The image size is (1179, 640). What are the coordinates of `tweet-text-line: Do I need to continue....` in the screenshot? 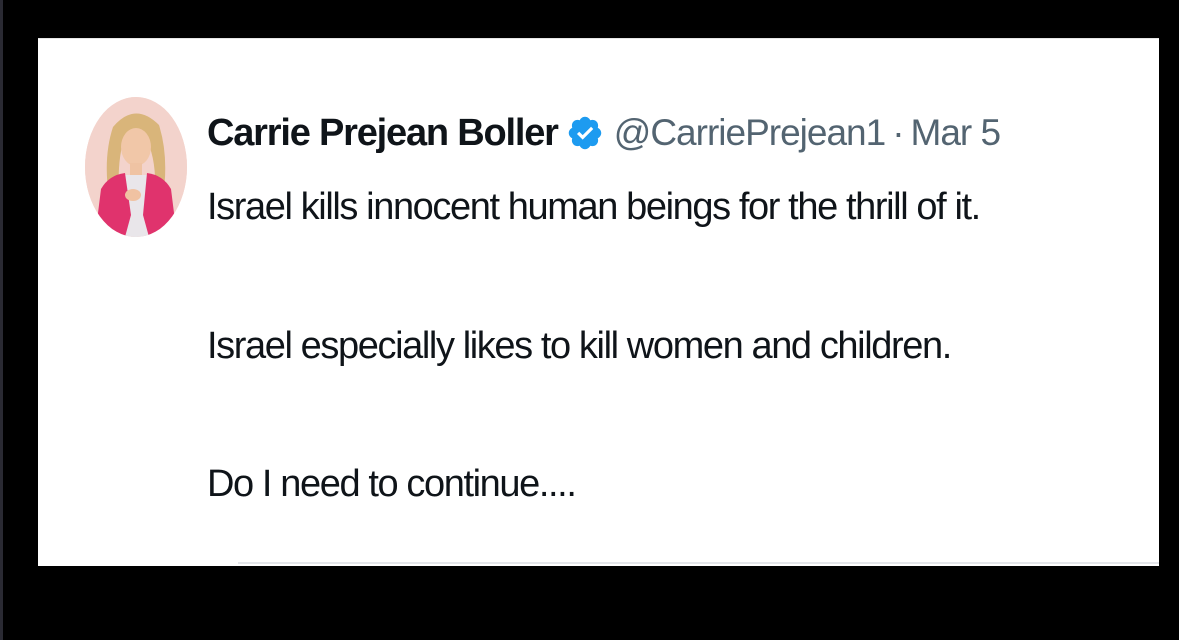 It's located at (392, 484).